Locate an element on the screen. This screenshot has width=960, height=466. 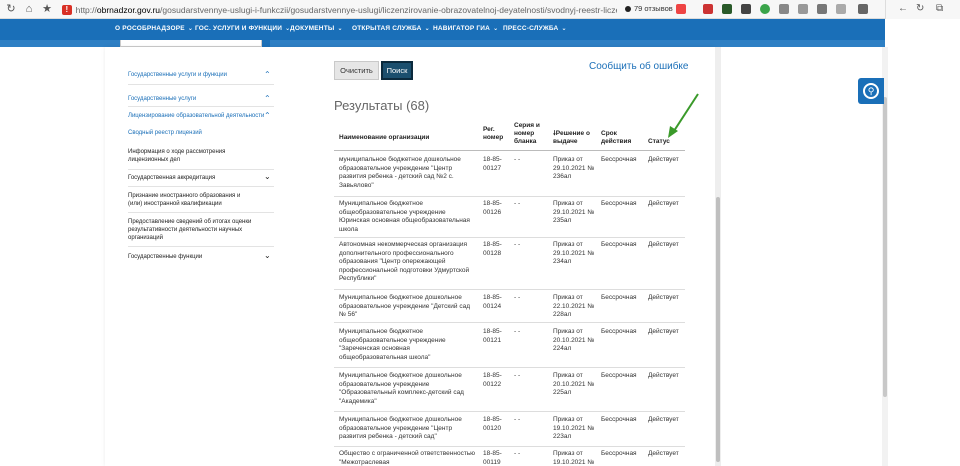
col-header-term: Срок действия is located at coordinates (616, 137).